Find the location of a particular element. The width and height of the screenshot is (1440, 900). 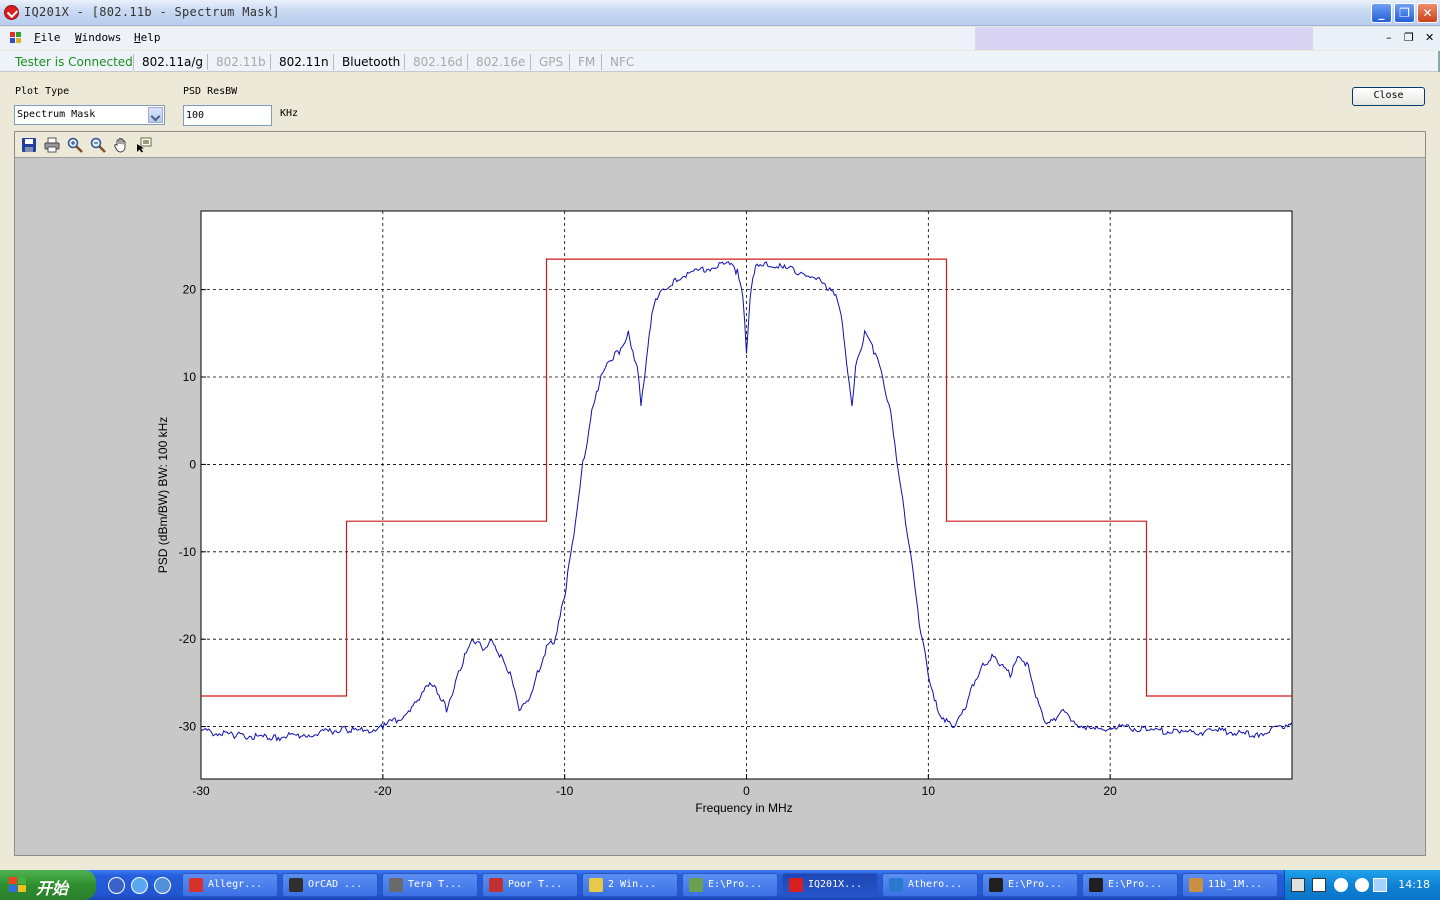

x-tick-label: -30 is located at coordinates (201, 791).